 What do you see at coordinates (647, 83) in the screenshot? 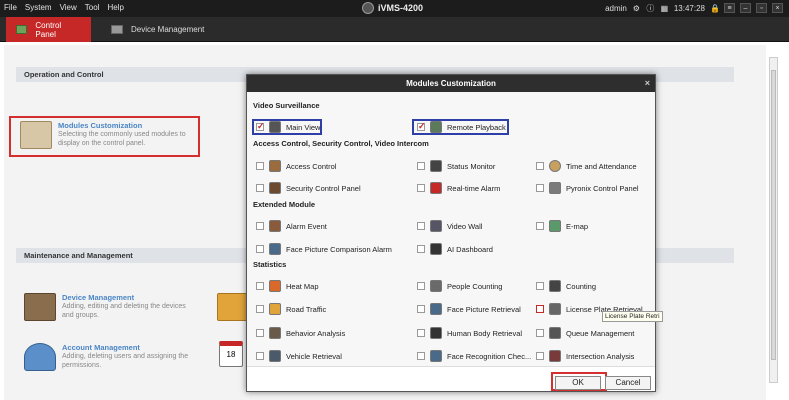
I see `dialog-close-icon: ×` at bounding box center [647, 83].